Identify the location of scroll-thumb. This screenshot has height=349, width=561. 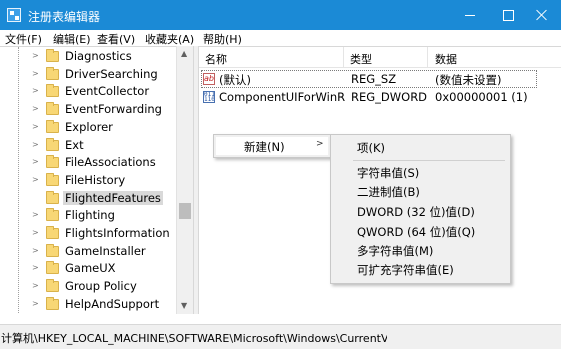
(185, 211).